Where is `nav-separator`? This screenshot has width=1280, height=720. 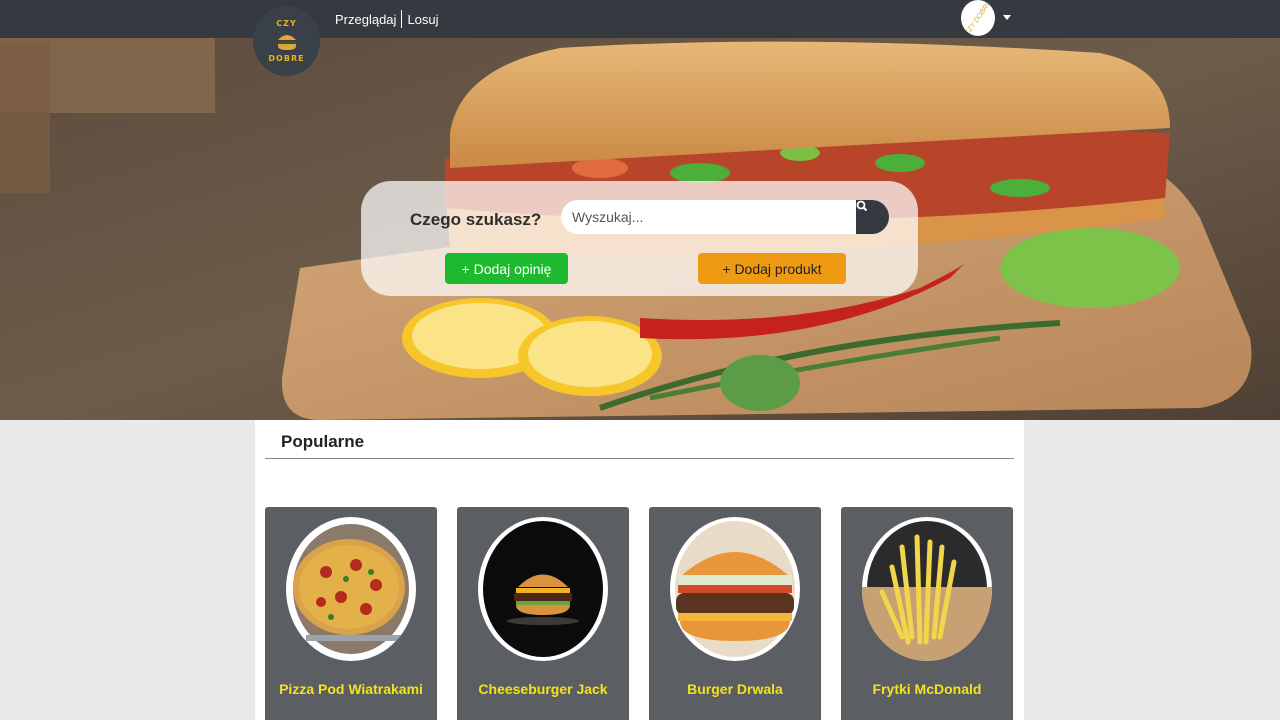 nav-separator is located at coordinates (402, 19).